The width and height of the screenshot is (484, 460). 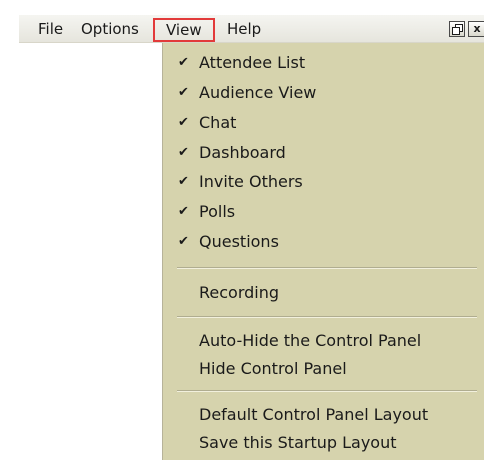 What do you see at coordinates (323, 292) in the screenshot?
I see `menu-item-recording: Recording` at bounding box center [323, 292].